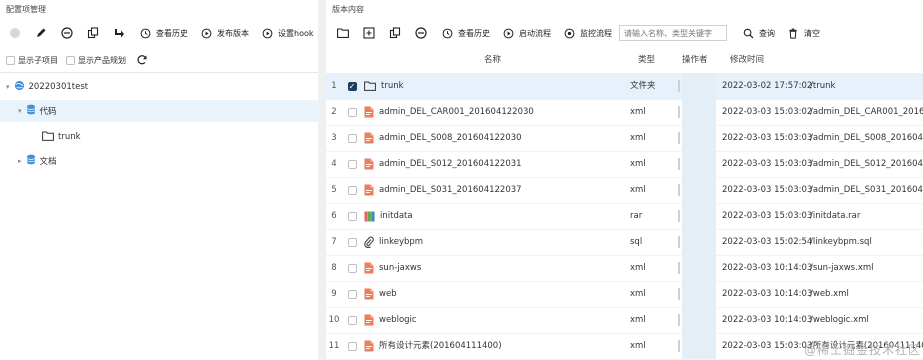 The height and width of the screenshot is (360, 923). Describe the element at coordinates (158, 161) in the screenshot. I see `tree-node-docs: ▸ 文档` at that location.